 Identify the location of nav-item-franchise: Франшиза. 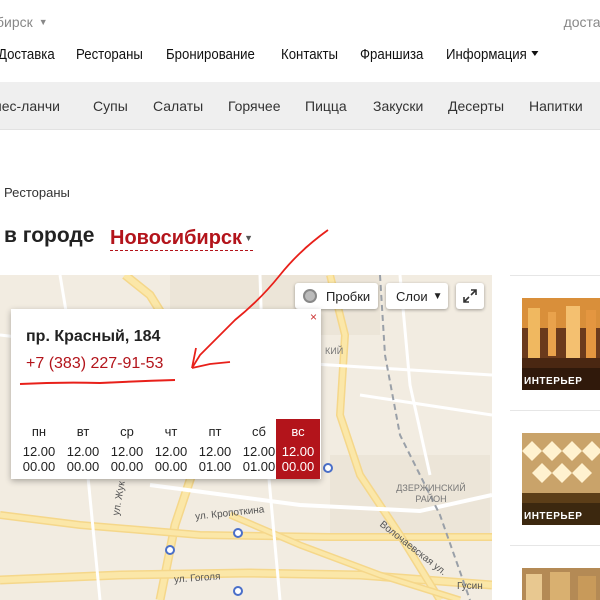
(391, 54).